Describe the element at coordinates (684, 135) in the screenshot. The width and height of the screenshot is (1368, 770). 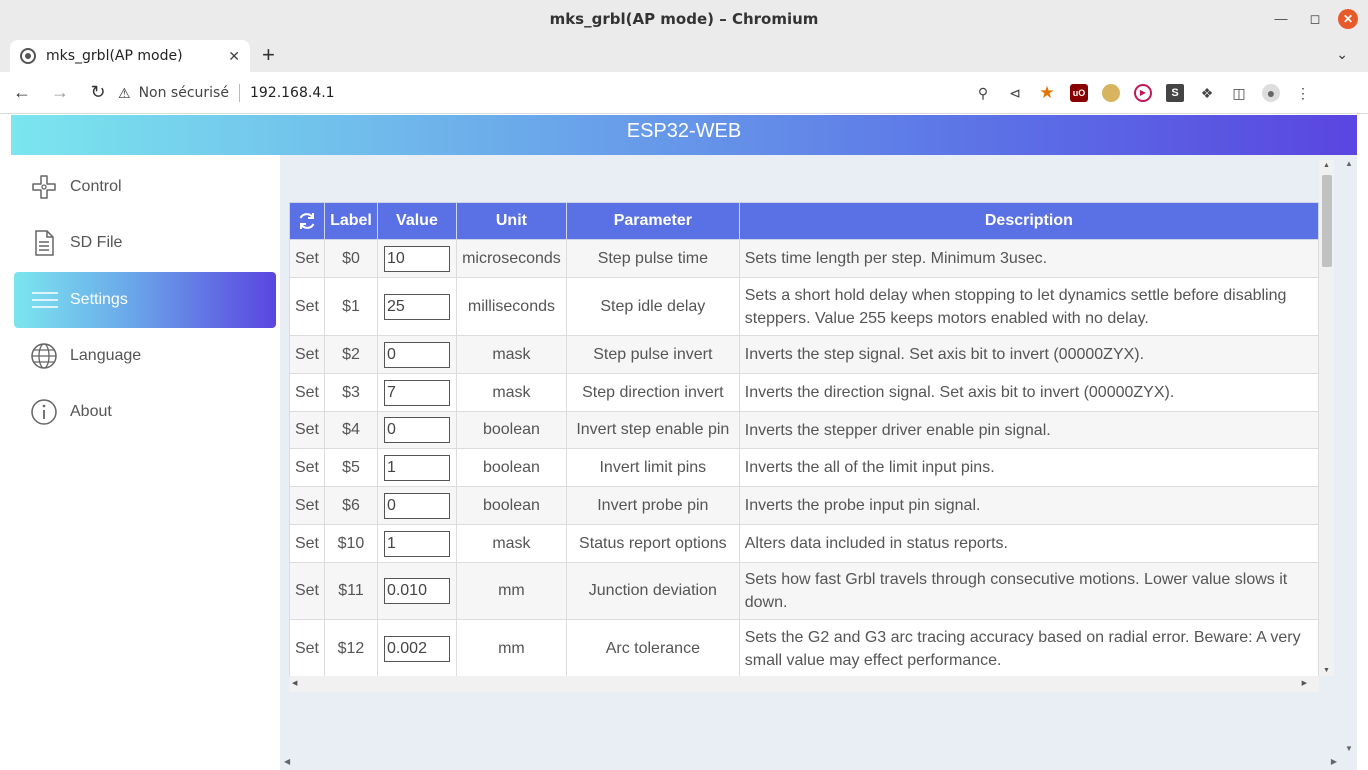
I see `app-header: ESP32-WEB` at that location.